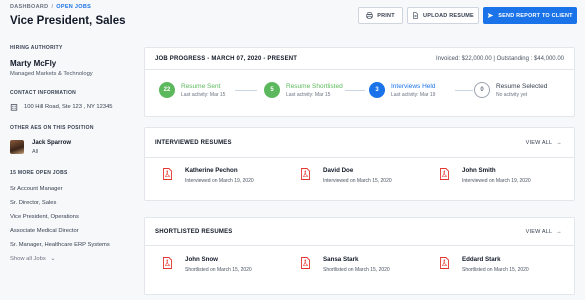  I want to click on step-activity: No activity yet, so click(512, 94).